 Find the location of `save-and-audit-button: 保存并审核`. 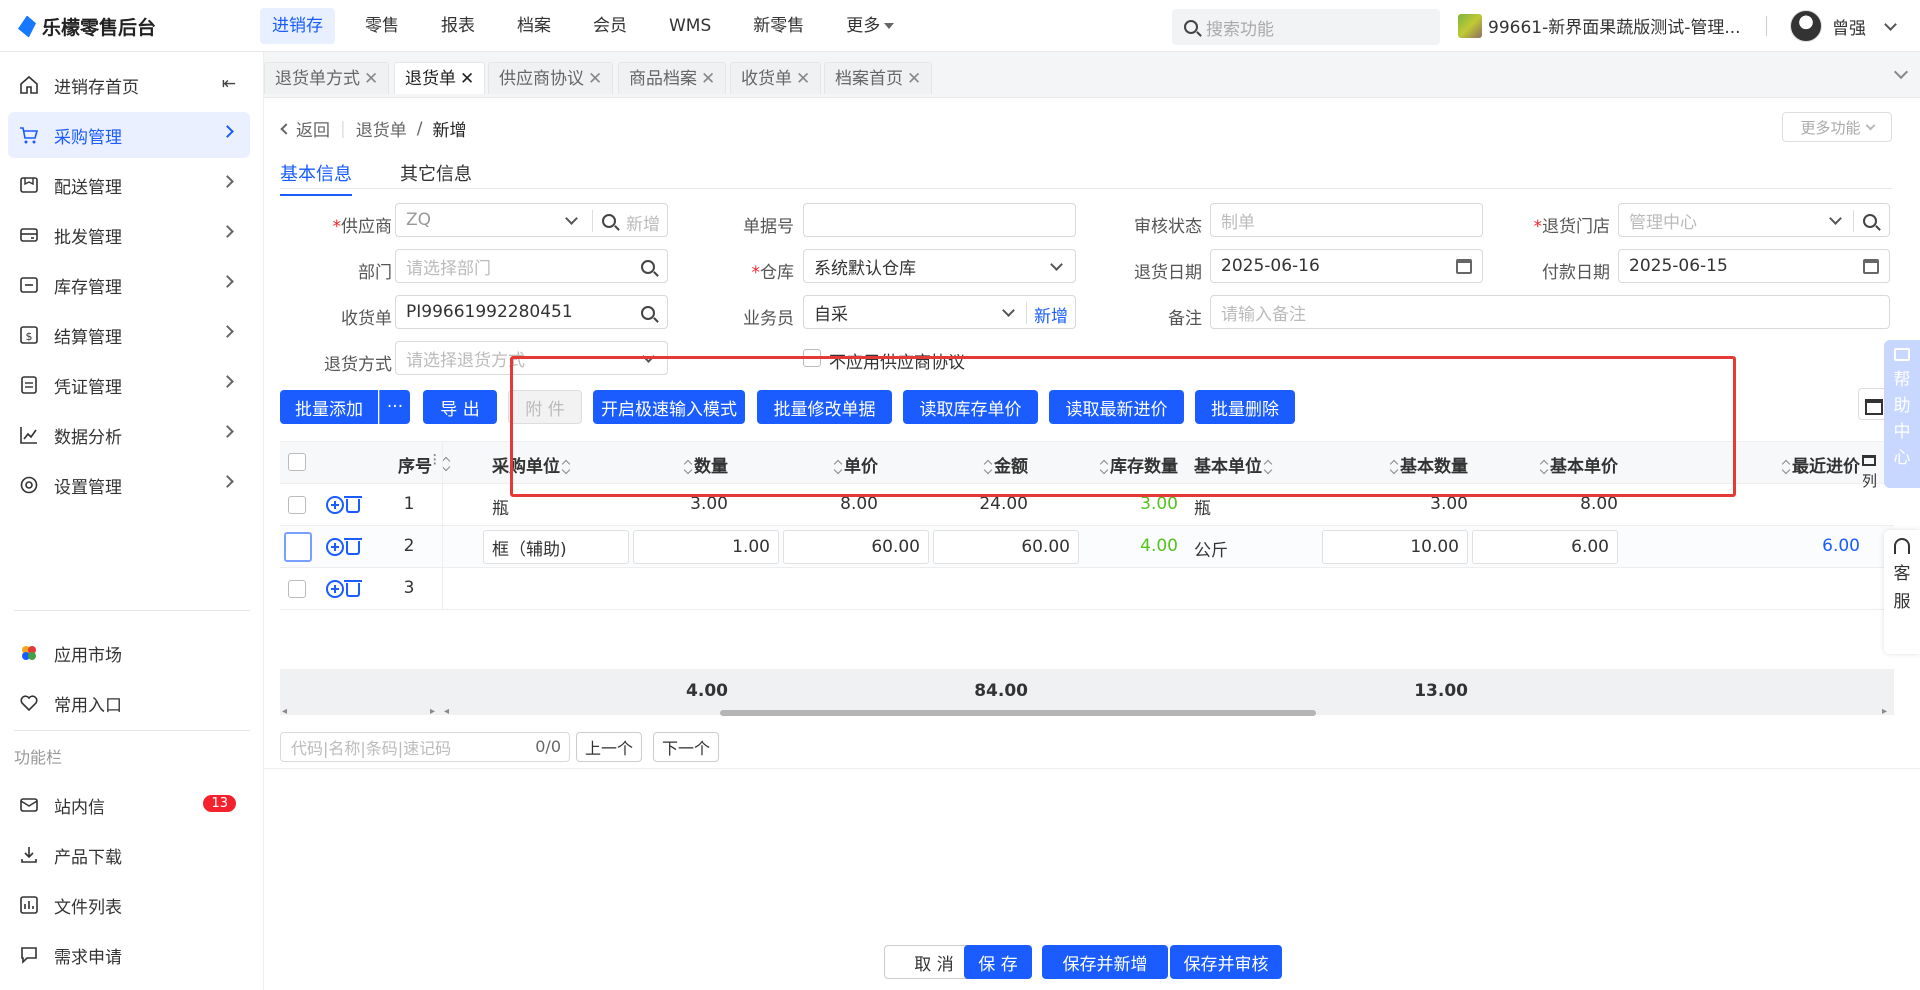

save-and-audit-button: 保存并审核 is located at coordinates (1226, 962).